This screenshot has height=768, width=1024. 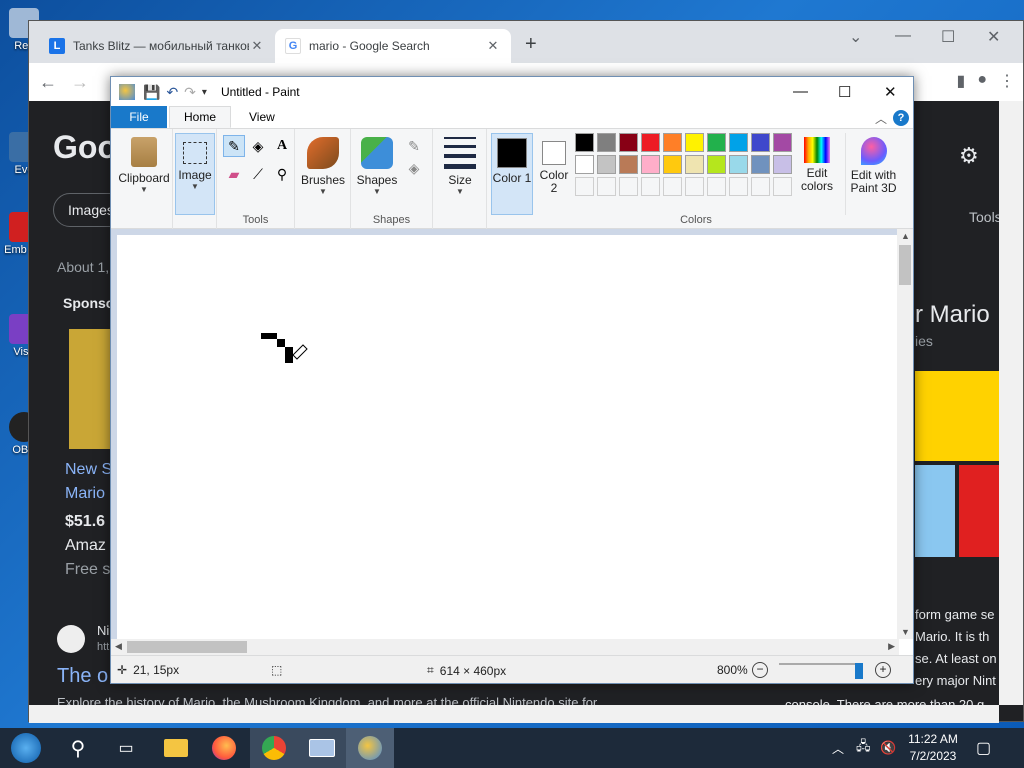 What do you see at coordinates (85, 147) in the screenshot?
I see `google-logo: Goo` at bounding box center [85, 147].